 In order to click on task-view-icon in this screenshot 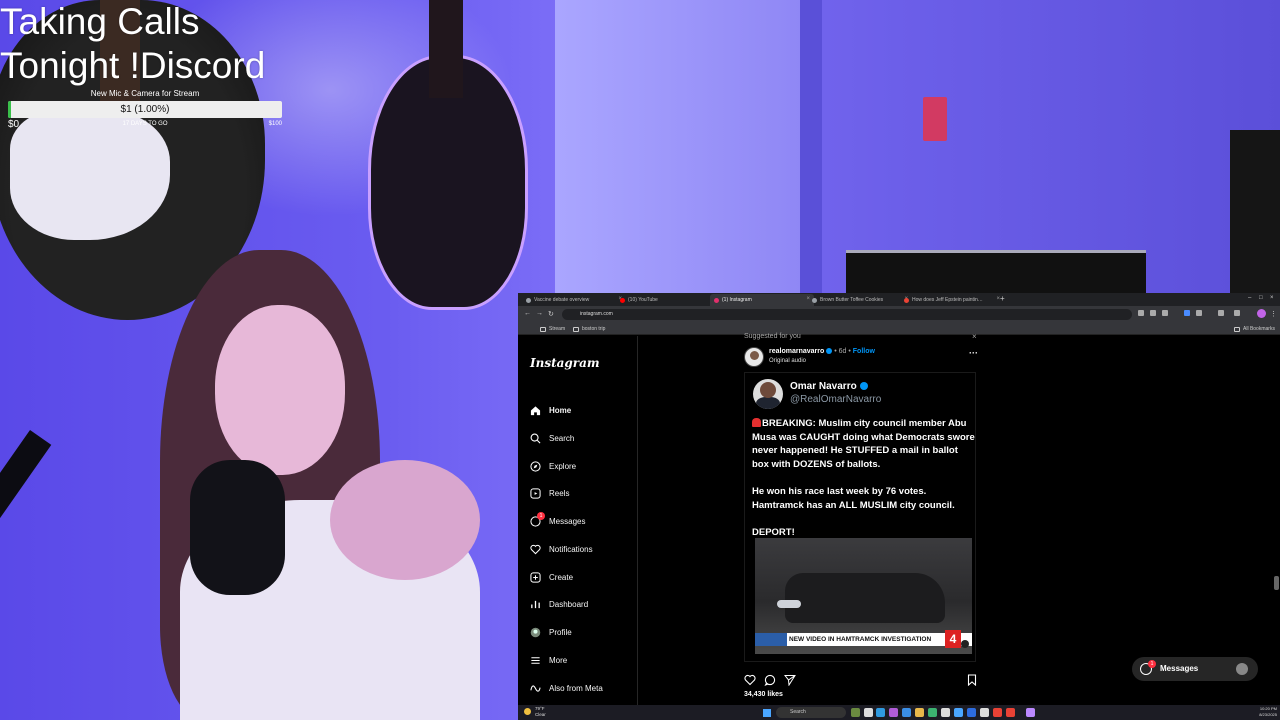, I will do `click(868, 712)`.